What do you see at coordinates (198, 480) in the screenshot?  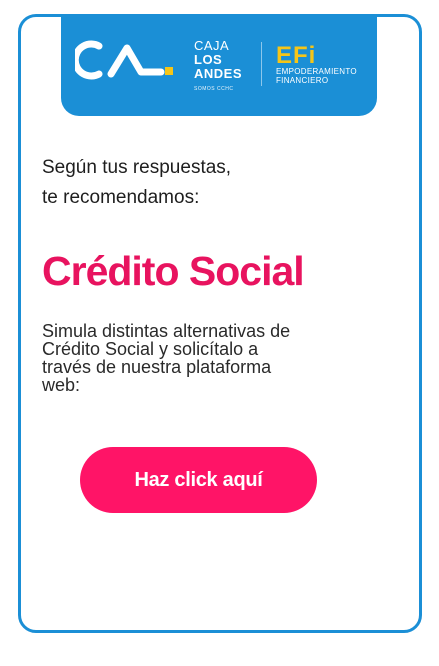 I see `cta-click-here-button: Haz click aquí` at bounding box center [198, 480].